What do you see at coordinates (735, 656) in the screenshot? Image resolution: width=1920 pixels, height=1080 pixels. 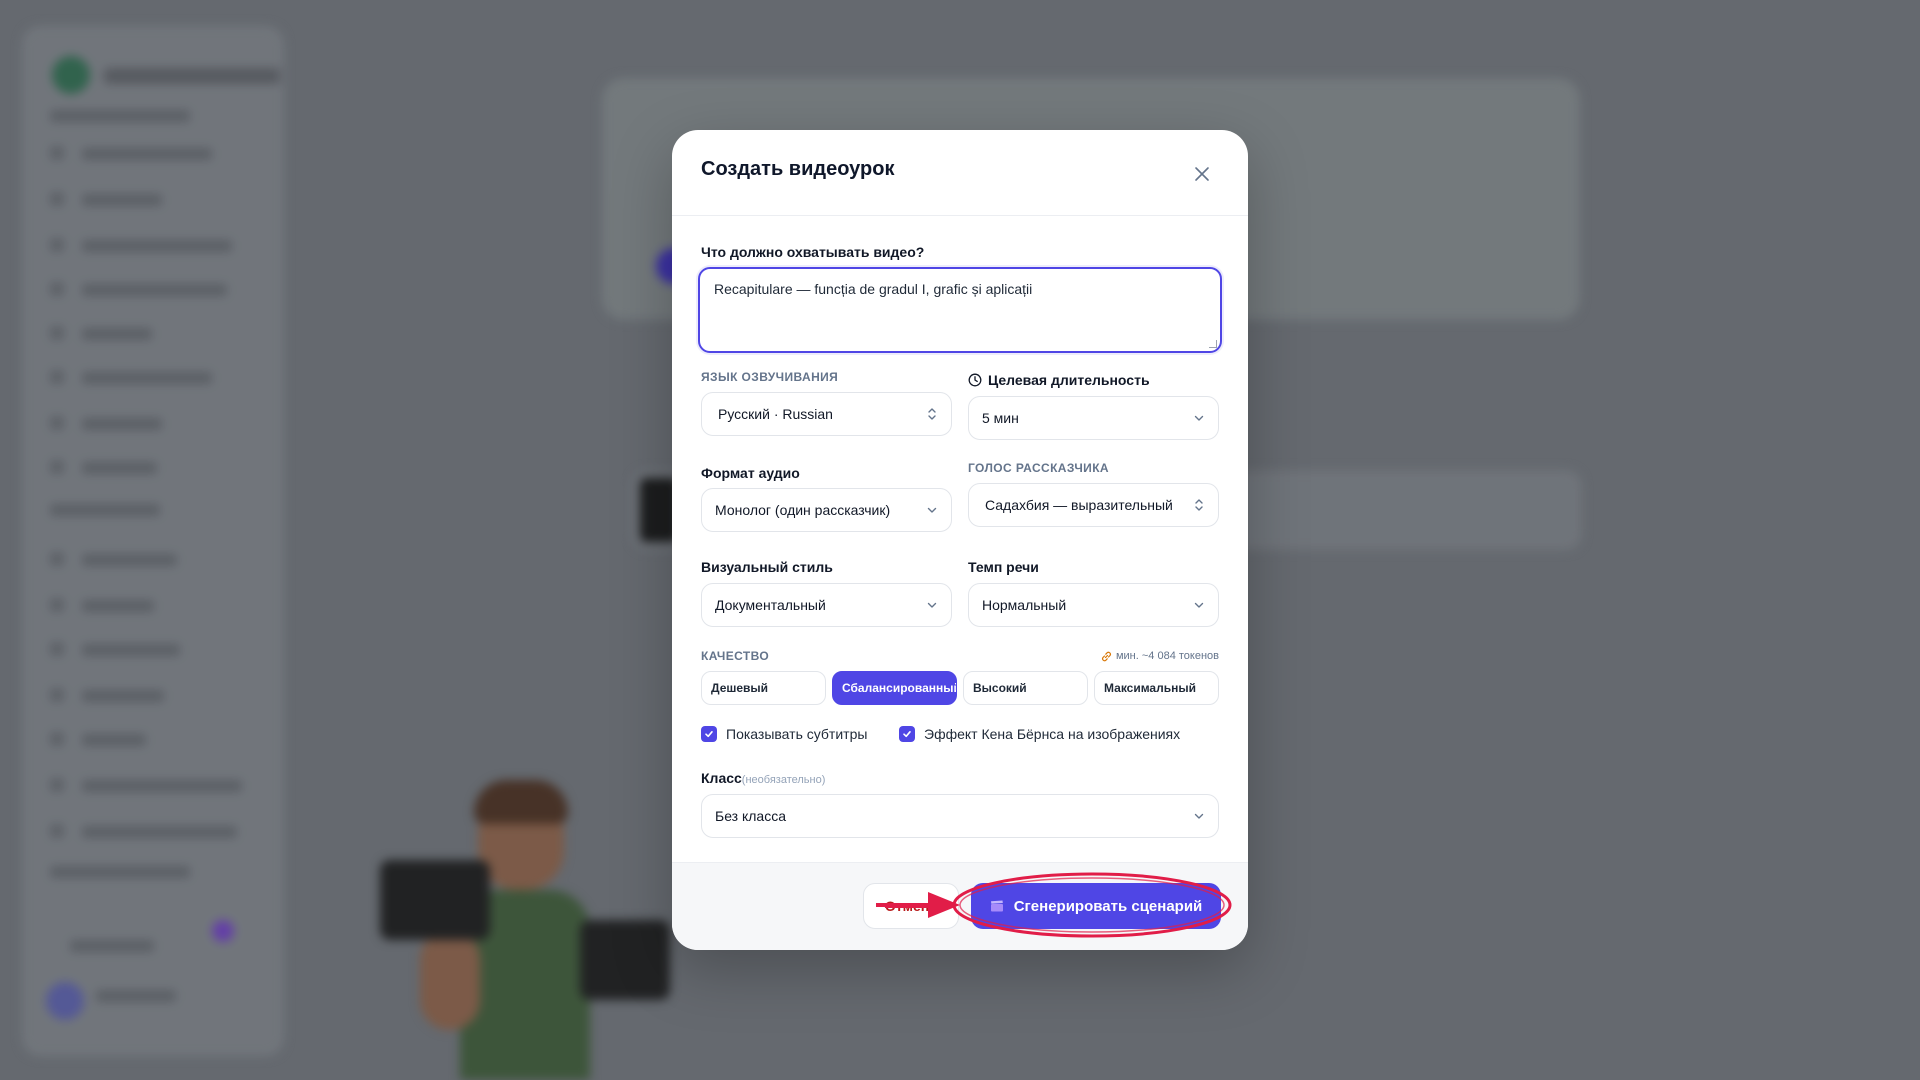 I see `quality-label: КАЧЕСТВО` at bounding box center [735, 656].